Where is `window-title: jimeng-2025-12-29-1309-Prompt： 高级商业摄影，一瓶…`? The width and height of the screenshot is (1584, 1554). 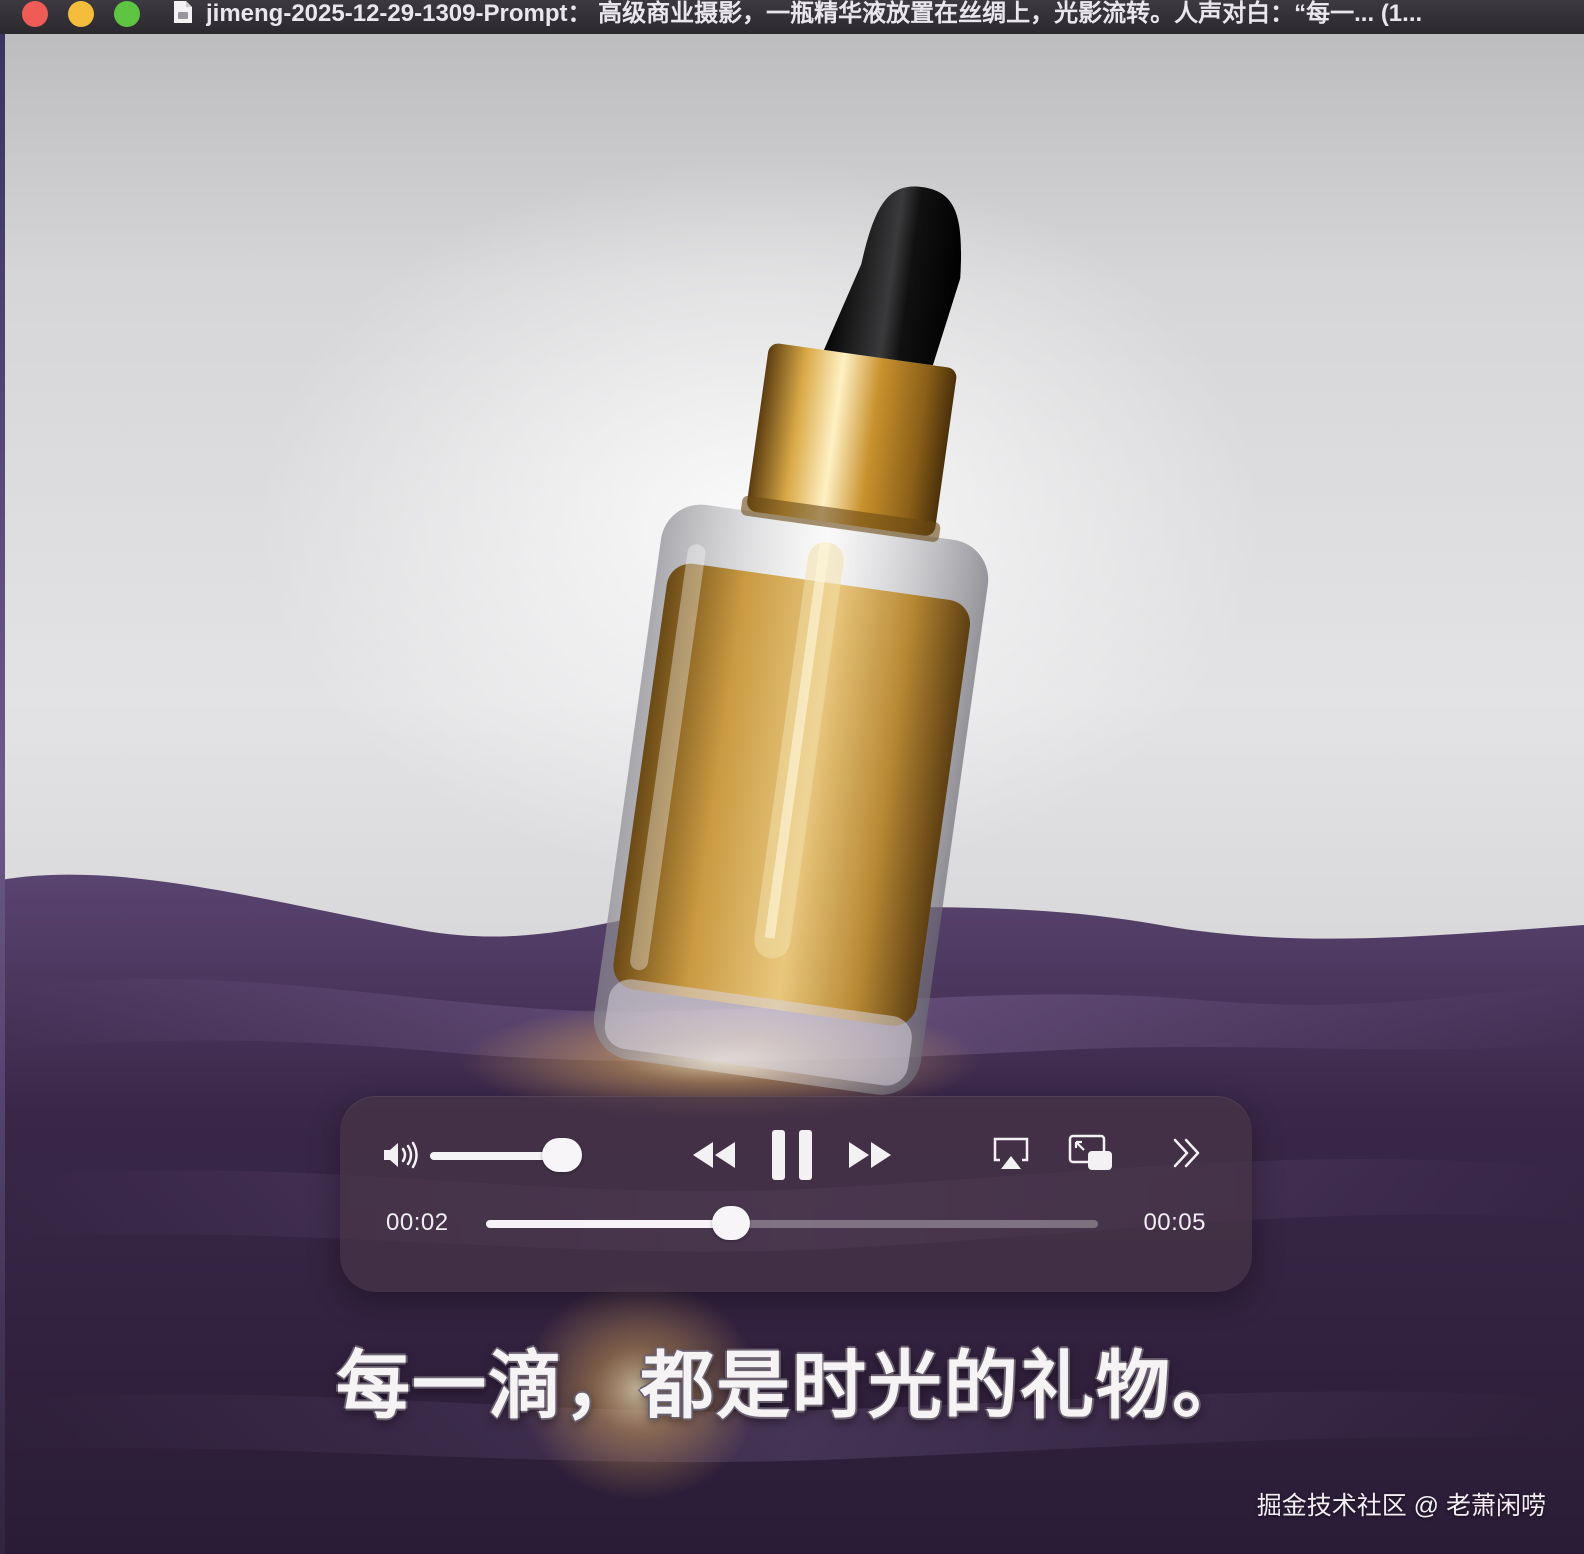 window-title: jimeng-2025-12-29-1309-Prompt： 高级商业摄影，一瓶… is located at coordinates (814, 13).